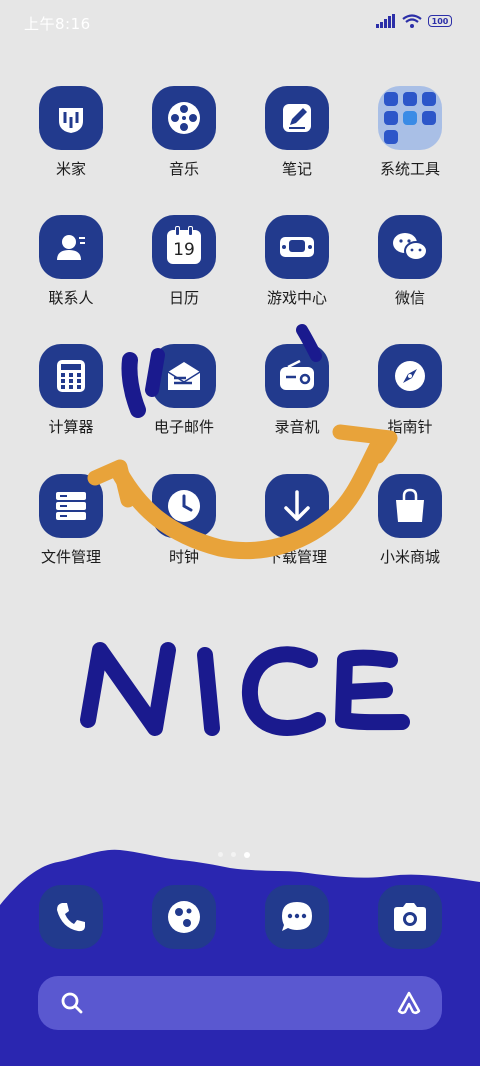 The image size is (480, 1066). I want to click on app-notes: 笔记, so click(297, 141).